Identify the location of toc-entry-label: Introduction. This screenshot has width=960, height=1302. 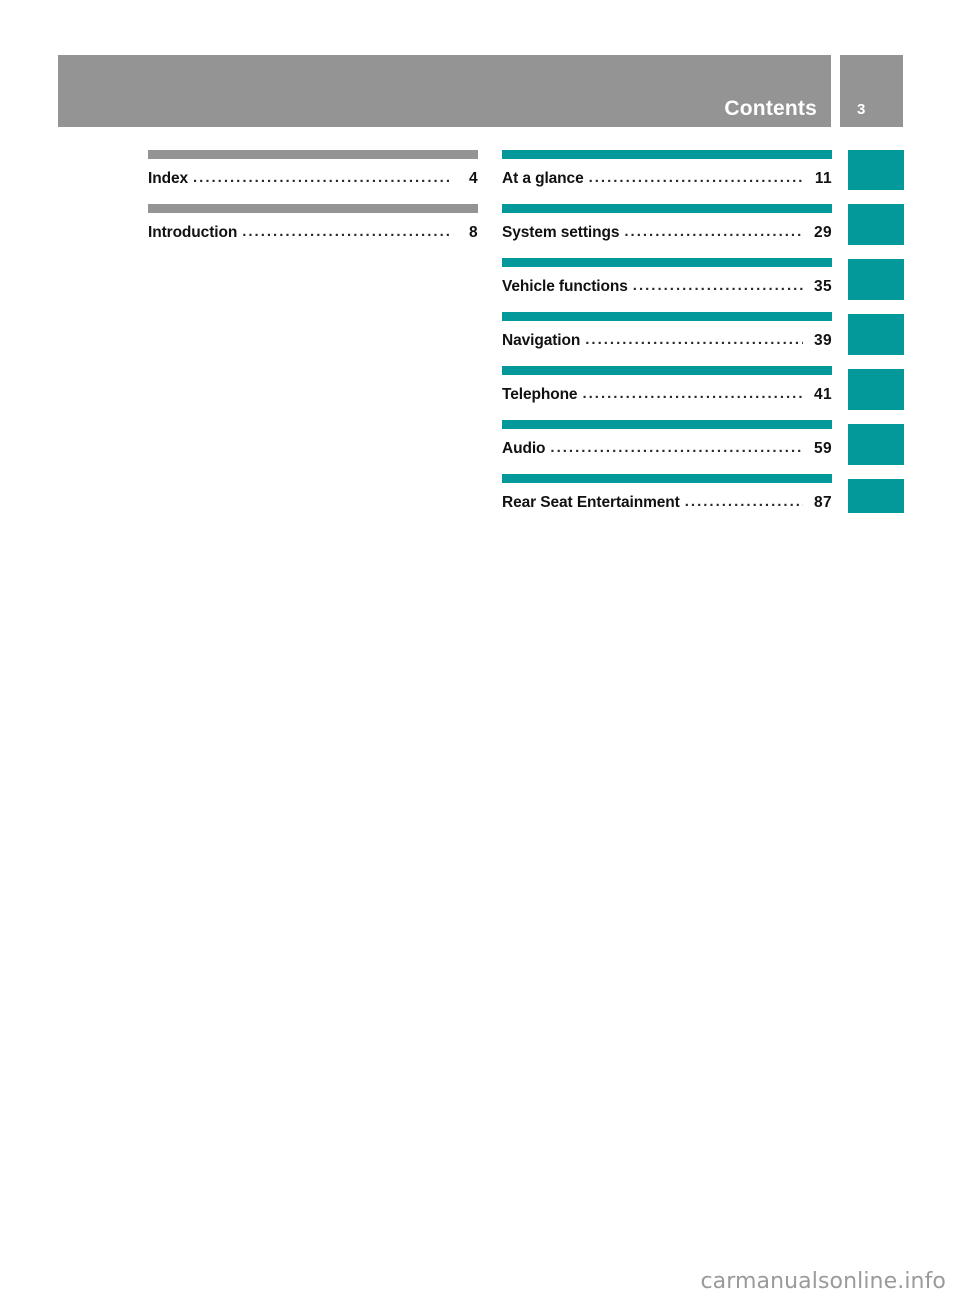
(193, 232).